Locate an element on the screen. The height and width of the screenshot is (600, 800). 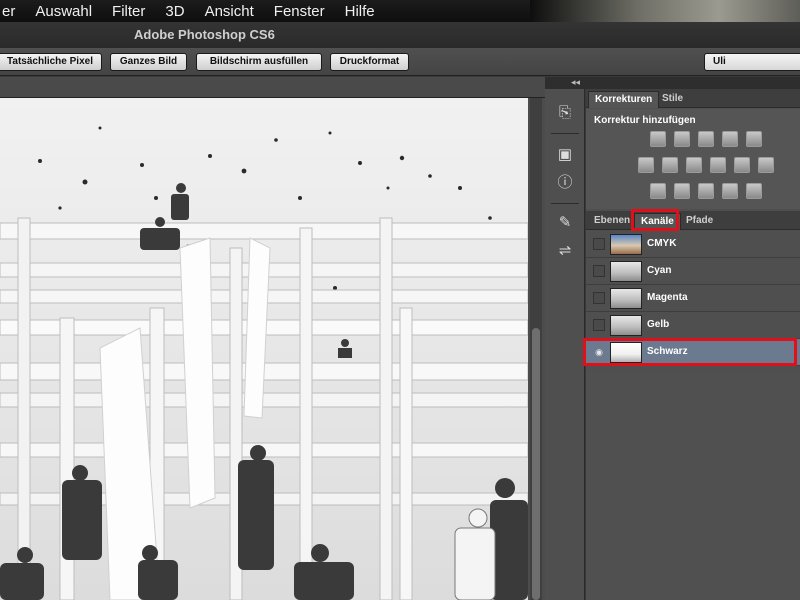
korrekturen-panel: Korrektur hinzufügen is located at coordinates (693, 159).